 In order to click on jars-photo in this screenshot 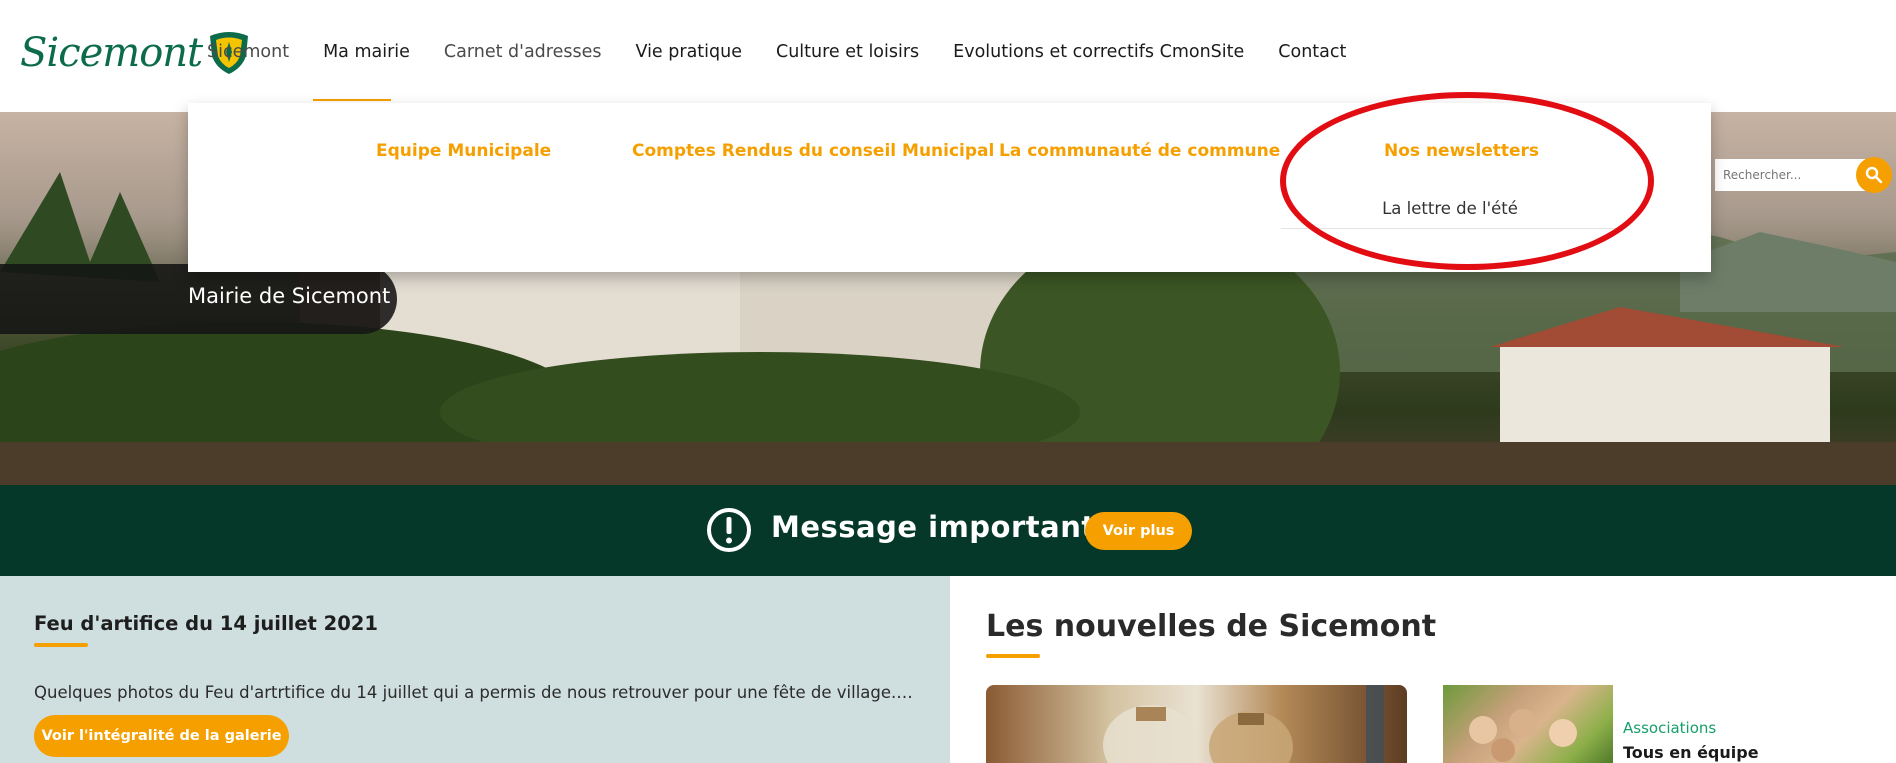, I will do `click(1243, 724)`.